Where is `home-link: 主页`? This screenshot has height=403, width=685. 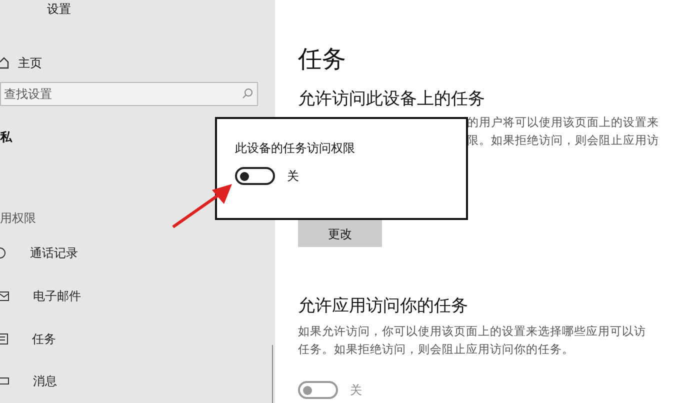 home-link: 主页 is located at coordinates (30, 63).